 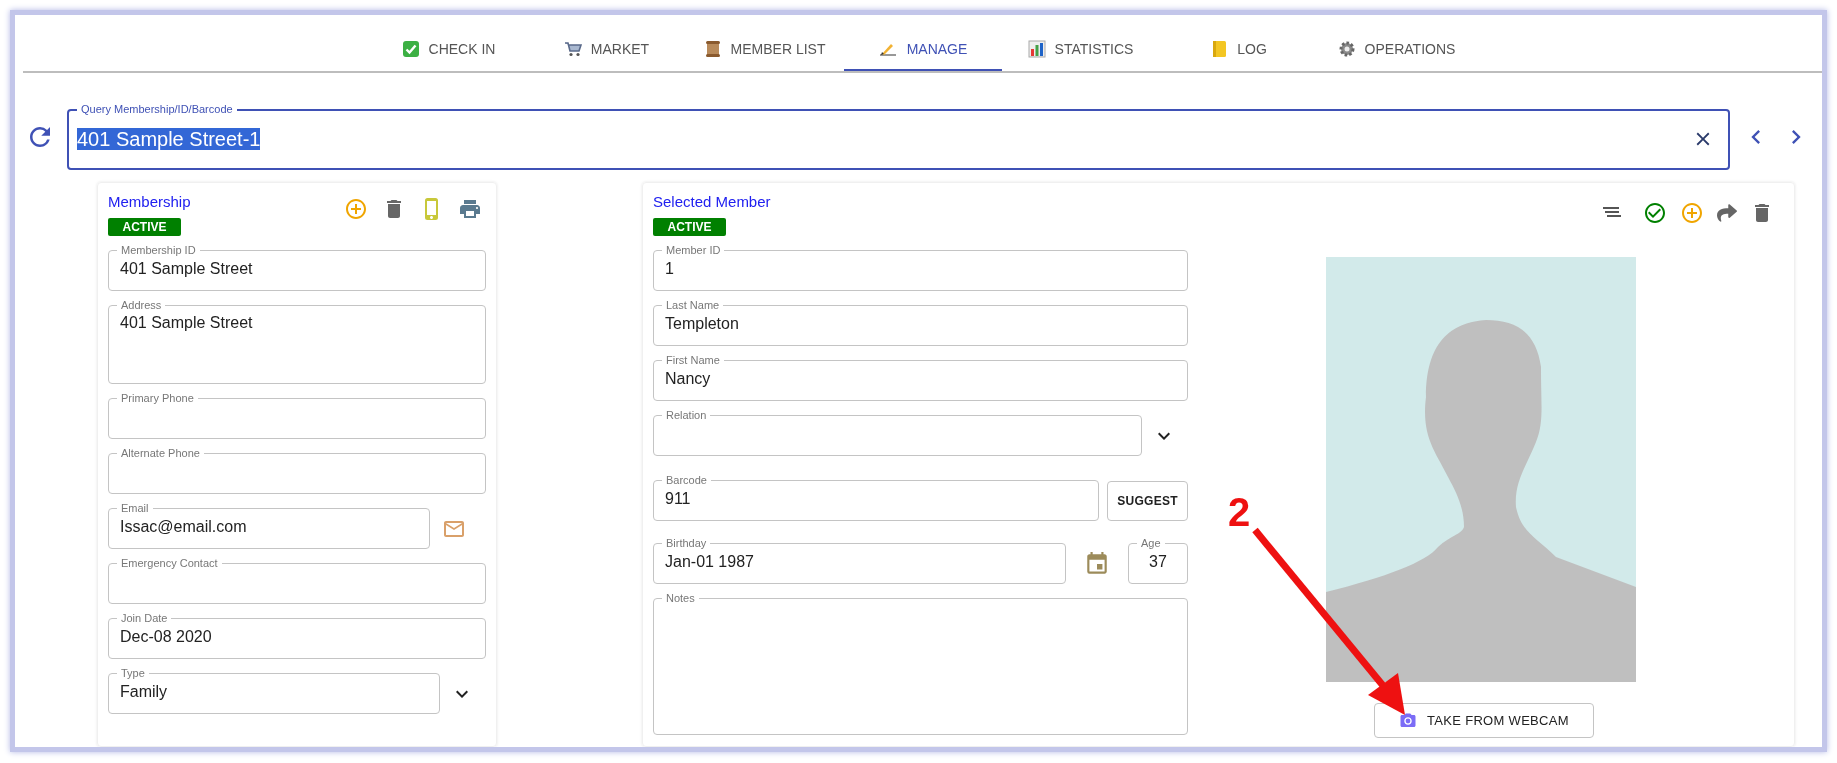 I want to click on text-area: Notes, so click(x=920, y=663).